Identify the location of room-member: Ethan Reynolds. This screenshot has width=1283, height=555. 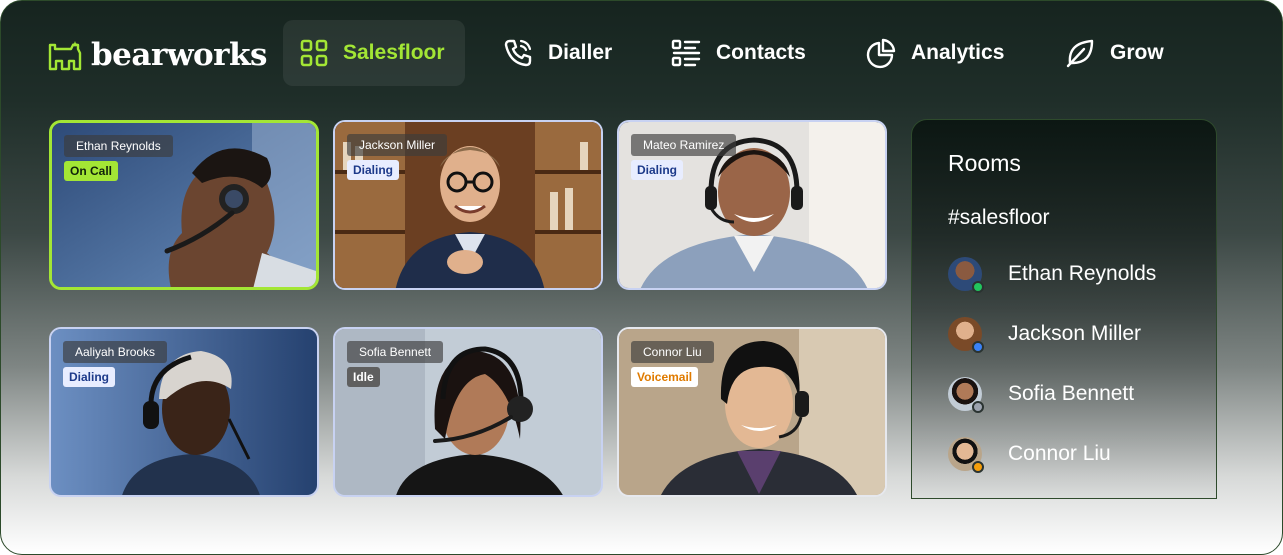
(1052, 274).